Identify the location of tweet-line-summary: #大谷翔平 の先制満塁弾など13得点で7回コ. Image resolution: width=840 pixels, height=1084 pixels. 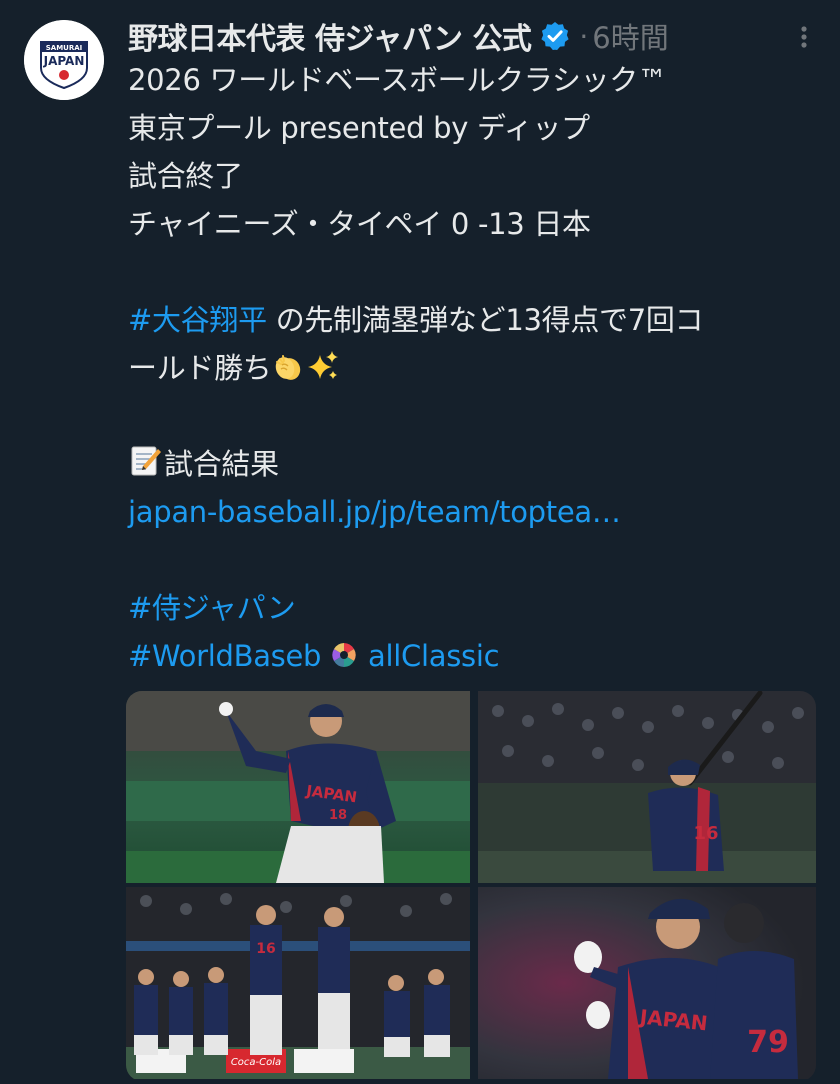
(416, 320).